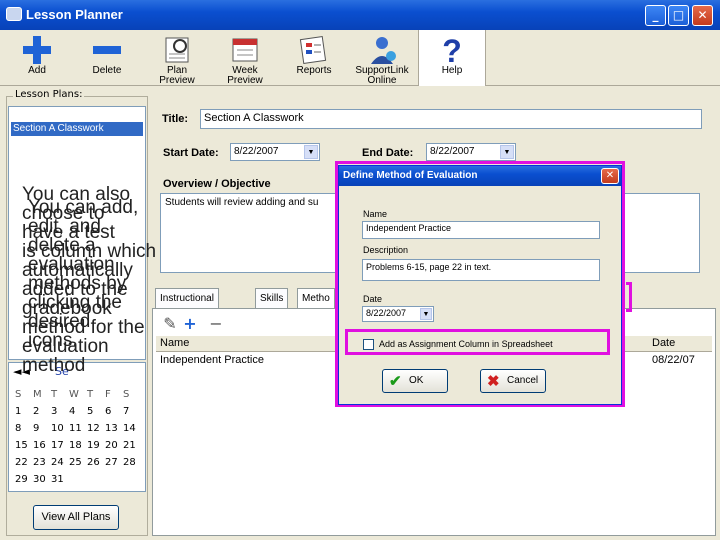  Describe the element at coordinates (74, 394) in the screenshot. I see `calendar-weekday: W` at that location.